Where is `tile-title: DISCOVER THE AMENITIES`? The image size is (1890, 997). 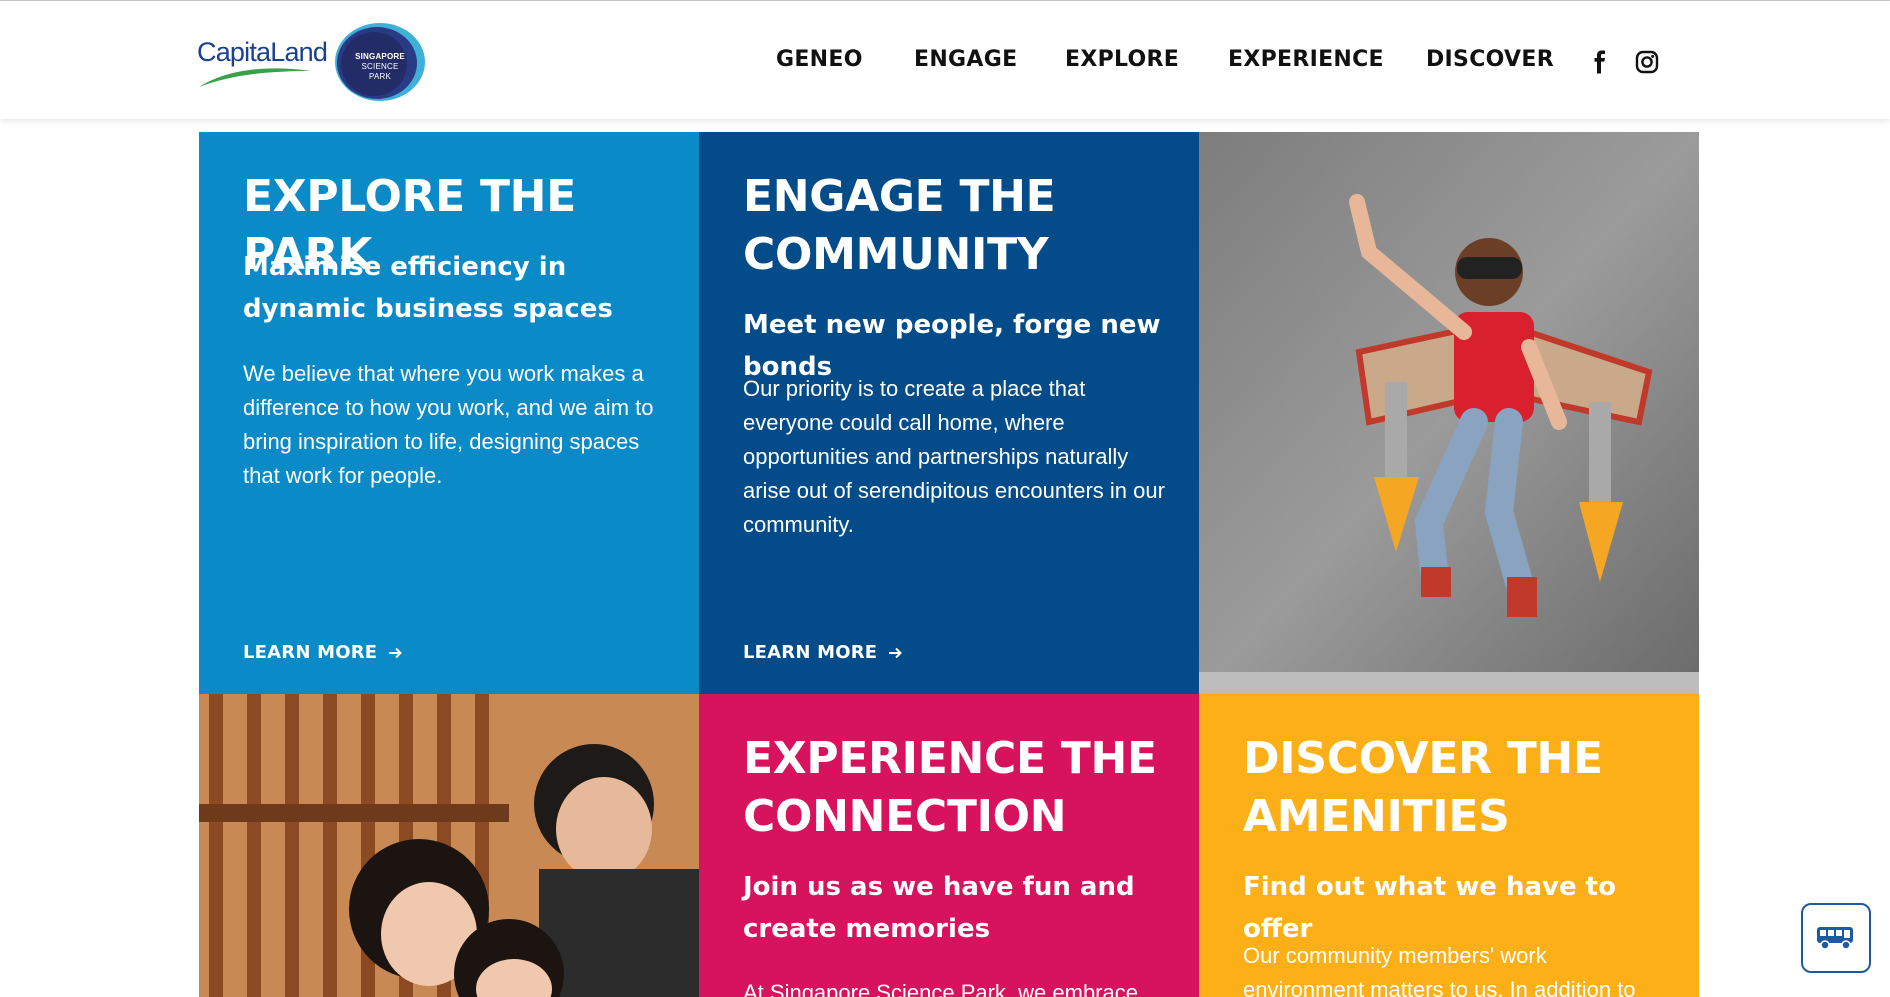 tile-title: DISCOVER THE AMENITIES is located at coordinates (1423, 787).